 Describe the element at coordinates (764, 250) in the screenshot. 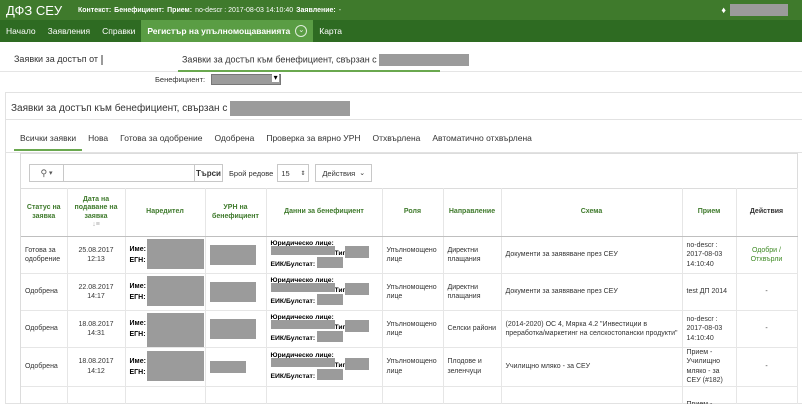

I see `approve-link: Одобри` at that location.